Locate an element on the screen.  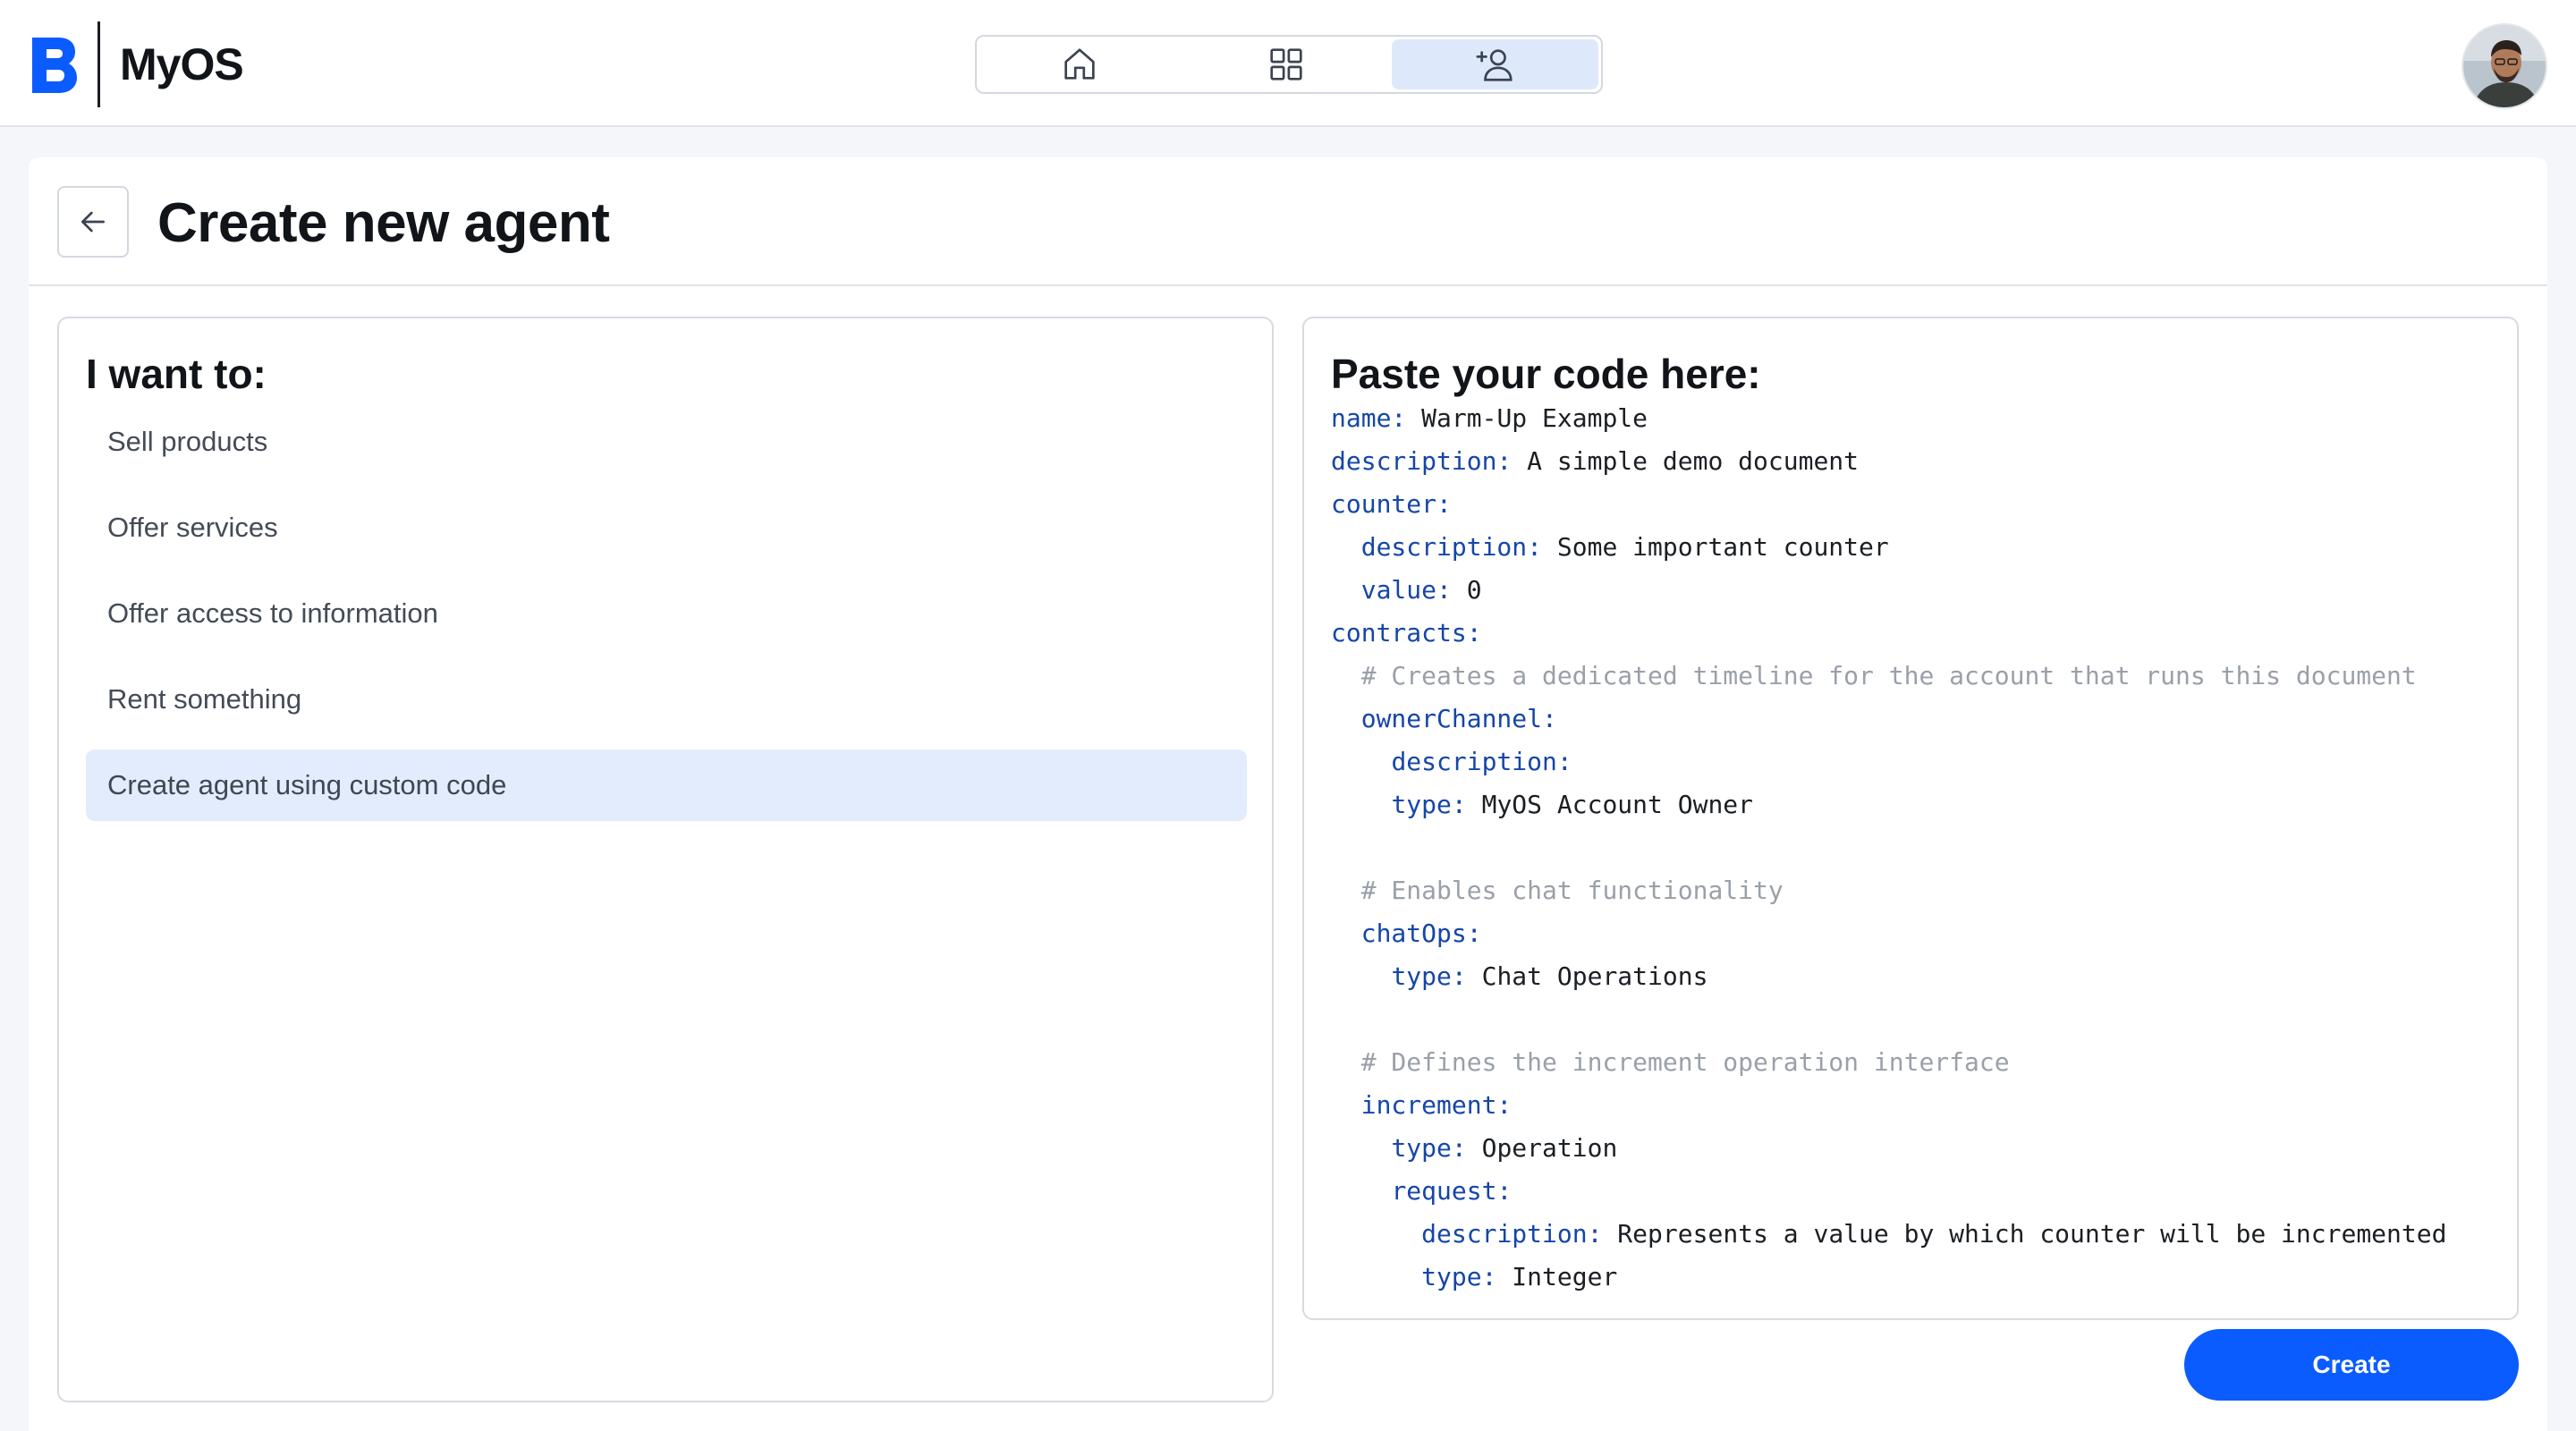
option-label: Offer access to information is located at coordinates (272, 613).